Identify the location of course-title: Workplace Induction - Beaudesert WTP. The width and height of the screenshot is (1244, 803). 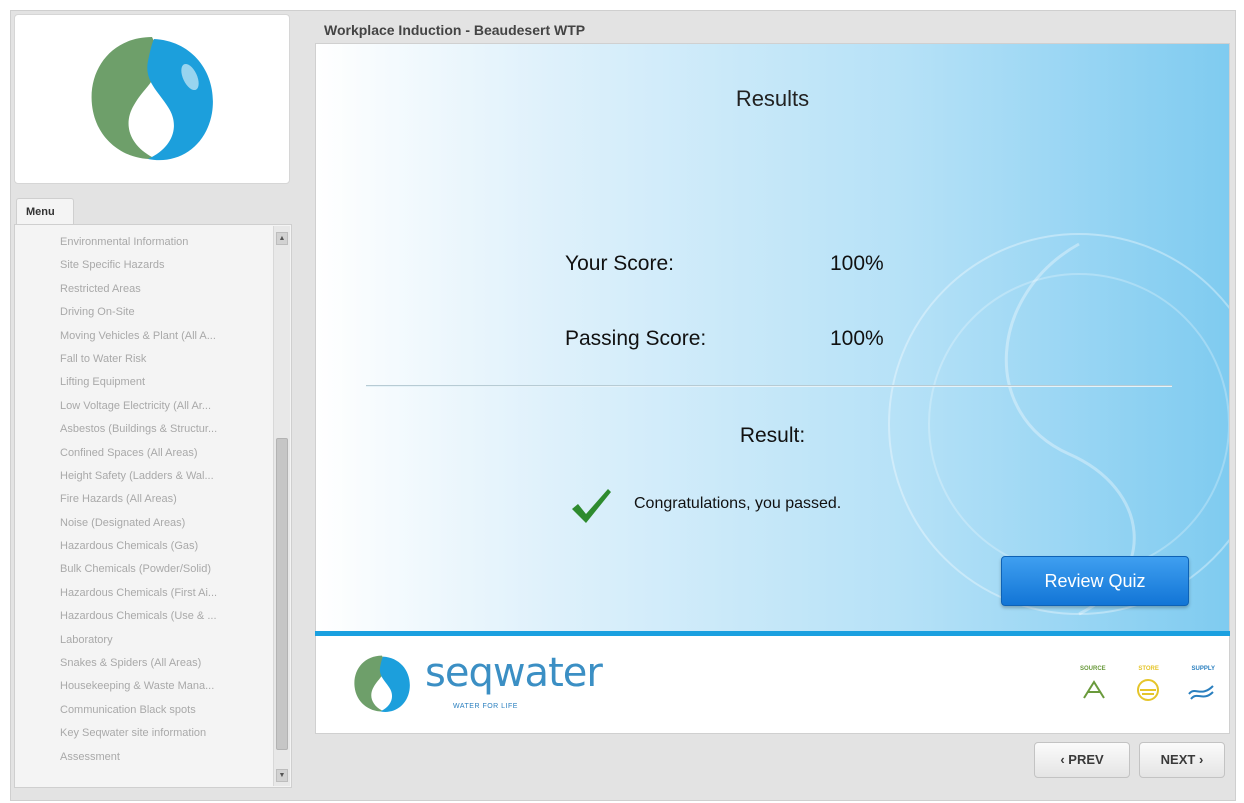
(455, 30).